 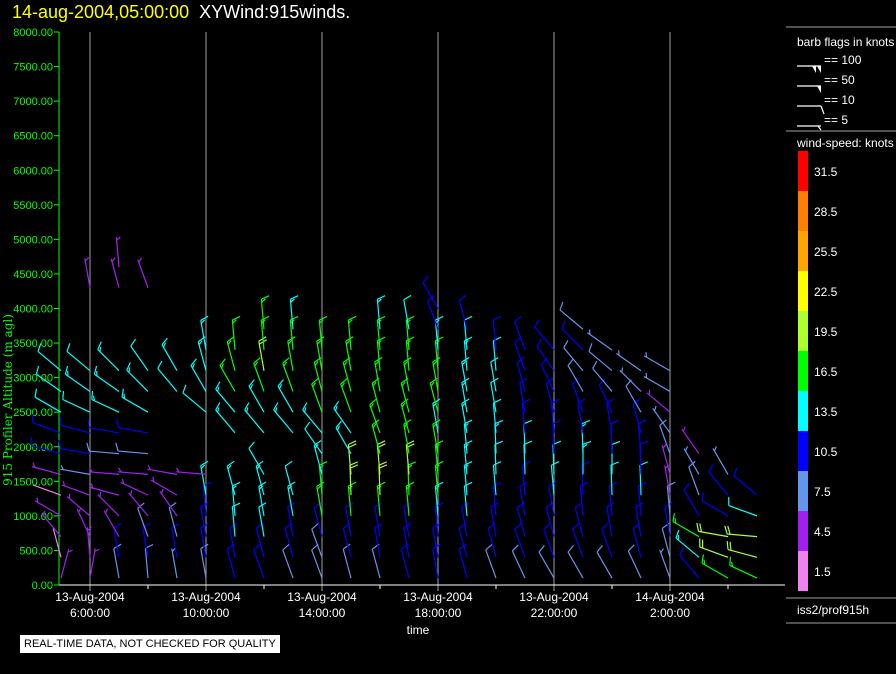 I want to click on y-tick-label: 3500.00, so click(x=33, y=344).